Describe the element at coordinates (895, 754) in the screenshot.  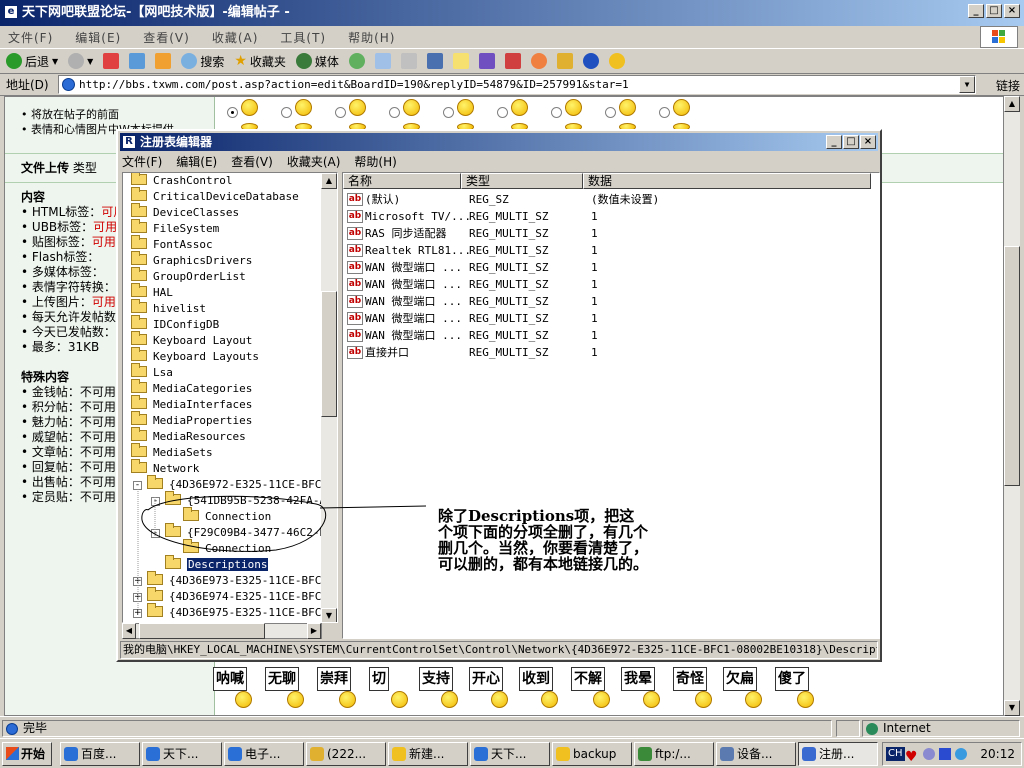
I see `ime-indicator: CH` at that location.